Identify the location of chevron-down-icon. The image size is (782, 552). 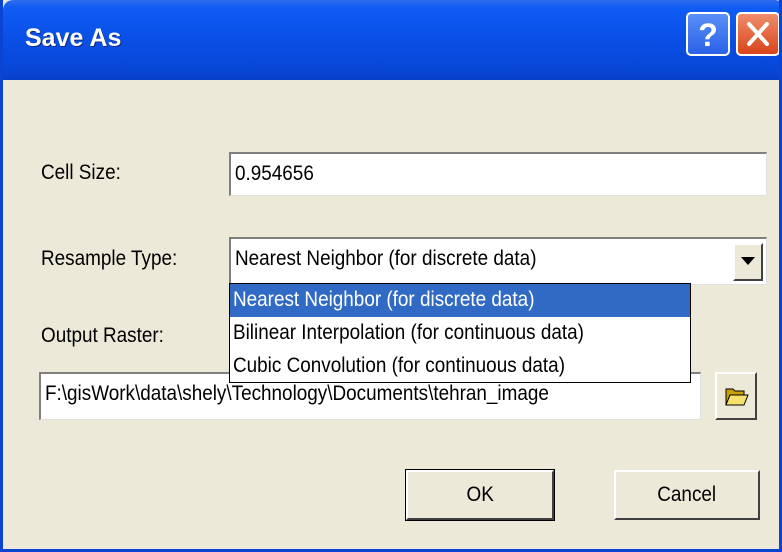
(748, 261).